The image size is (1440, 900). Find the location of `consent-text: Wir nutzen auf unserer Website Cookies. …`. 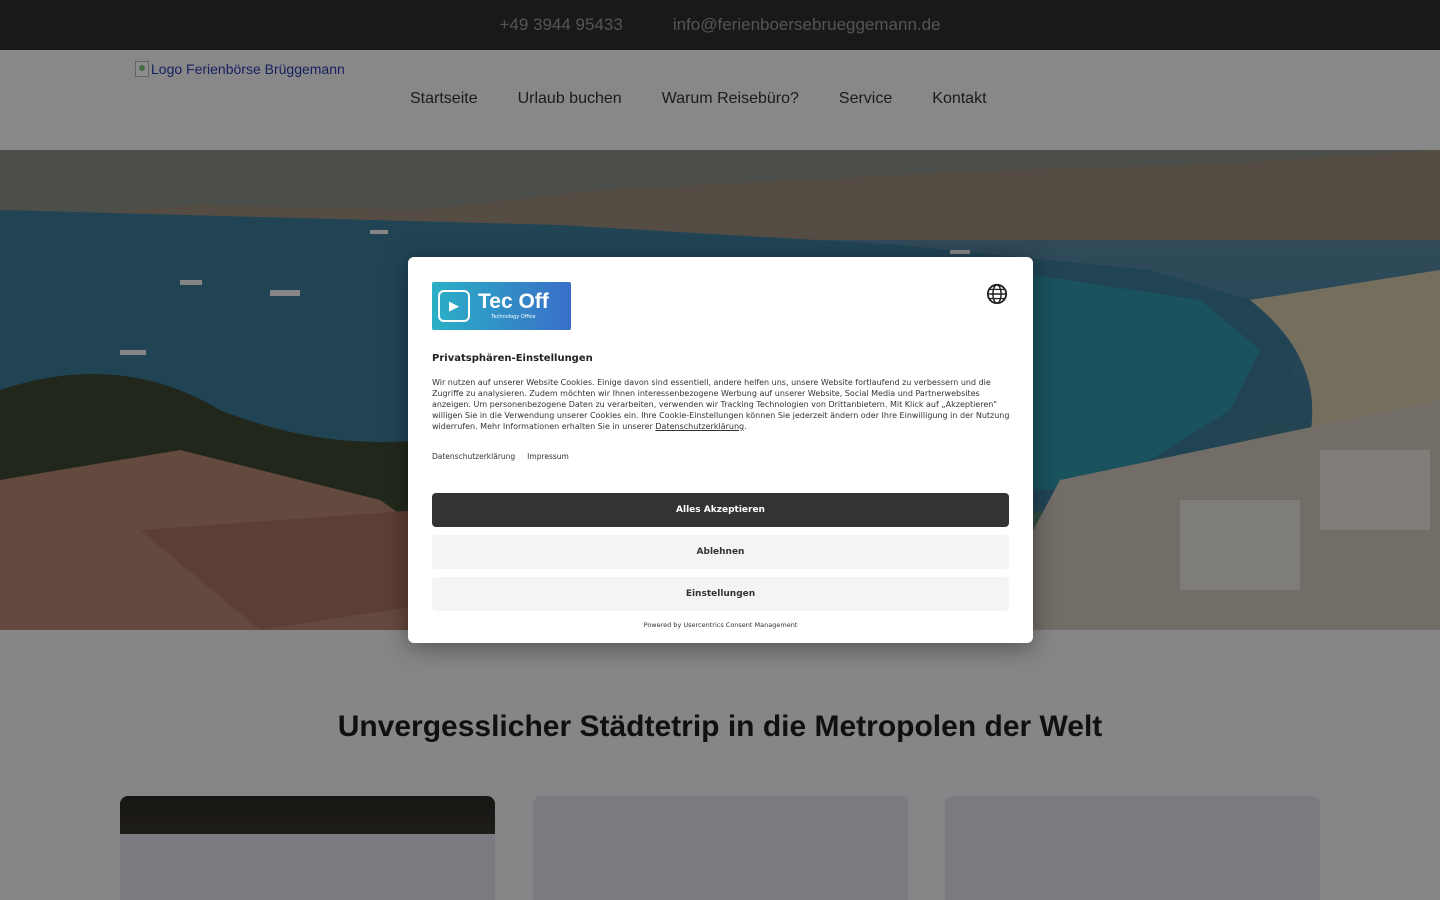

consent-text: Wir nutzen auf unserer Website Cookies. … is located at coordinates (722, 404).